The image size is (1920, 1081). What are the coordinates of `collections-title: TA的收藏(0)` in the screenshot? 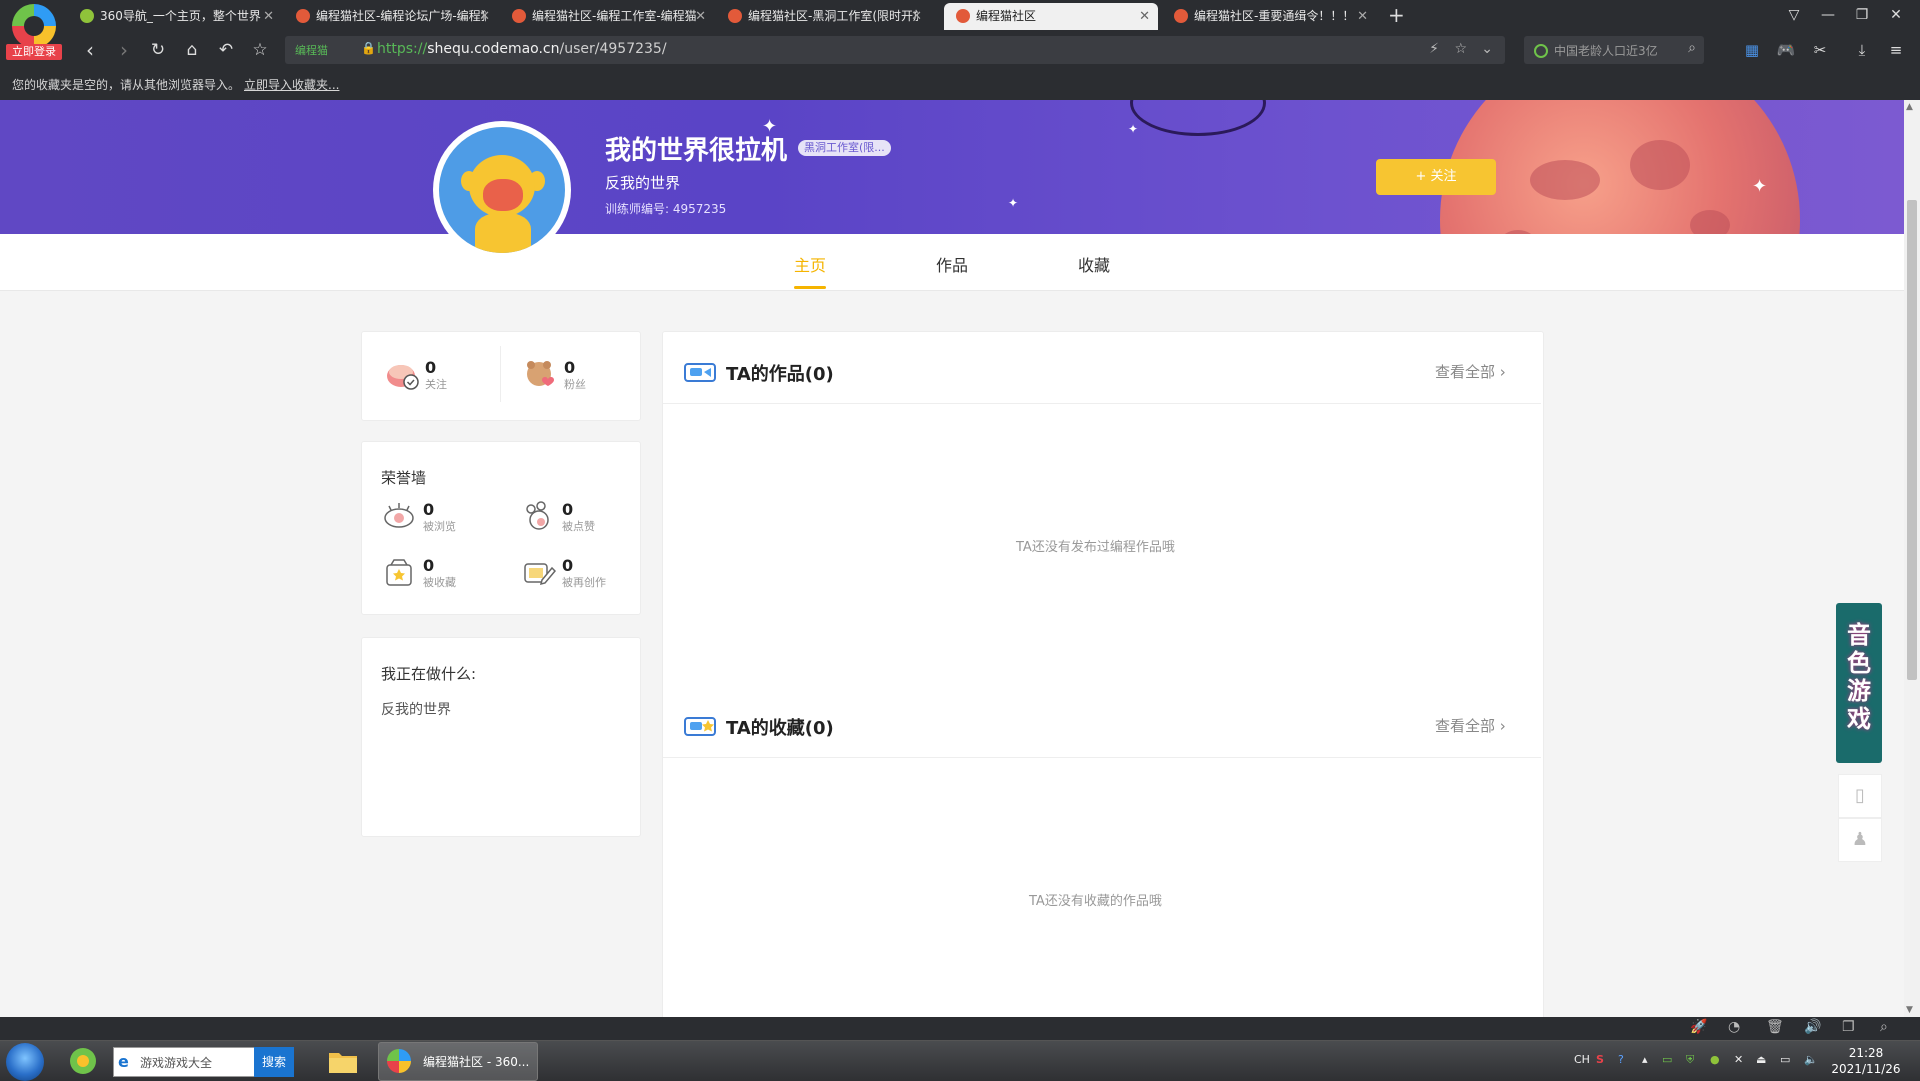 It's located at (780, 728).